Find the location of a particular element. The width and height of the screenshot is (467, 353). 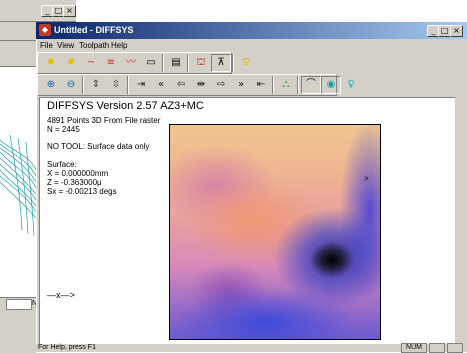

tool-icon: ⊼ is located at coordinates (221, 62).